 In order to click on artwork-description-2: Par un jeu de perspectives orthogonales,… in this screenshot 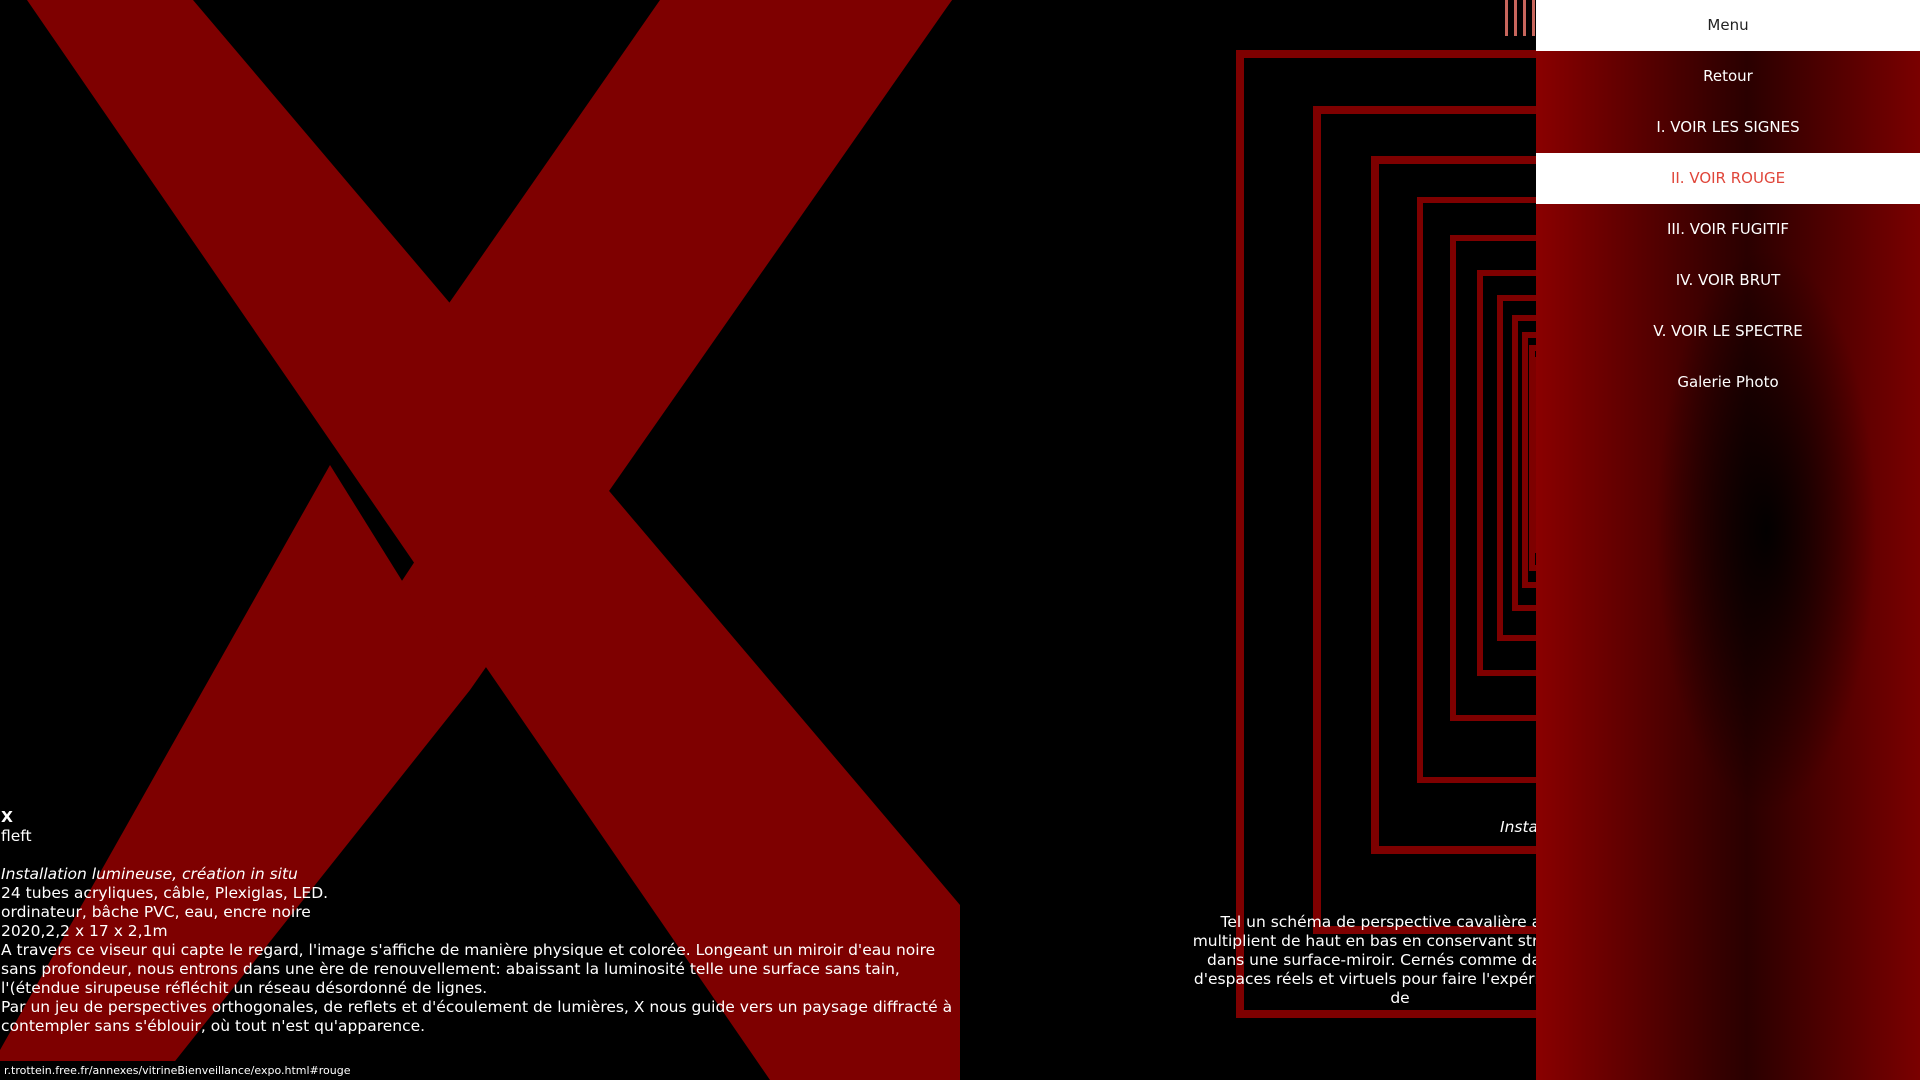, I will do `click(477, 1016)`.